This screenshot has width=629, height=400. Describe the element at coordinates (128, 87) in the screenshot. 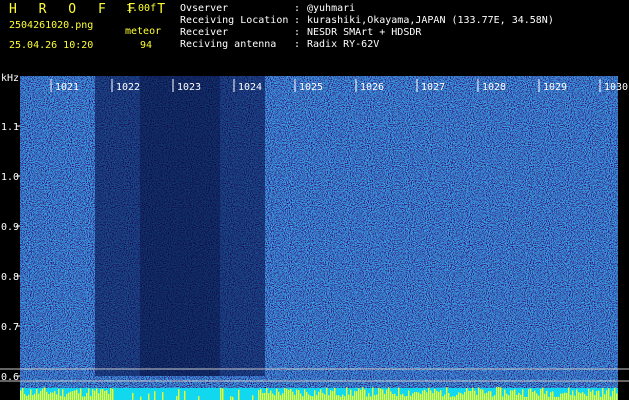

I see `frequency-label-1022: 1022` at that location.